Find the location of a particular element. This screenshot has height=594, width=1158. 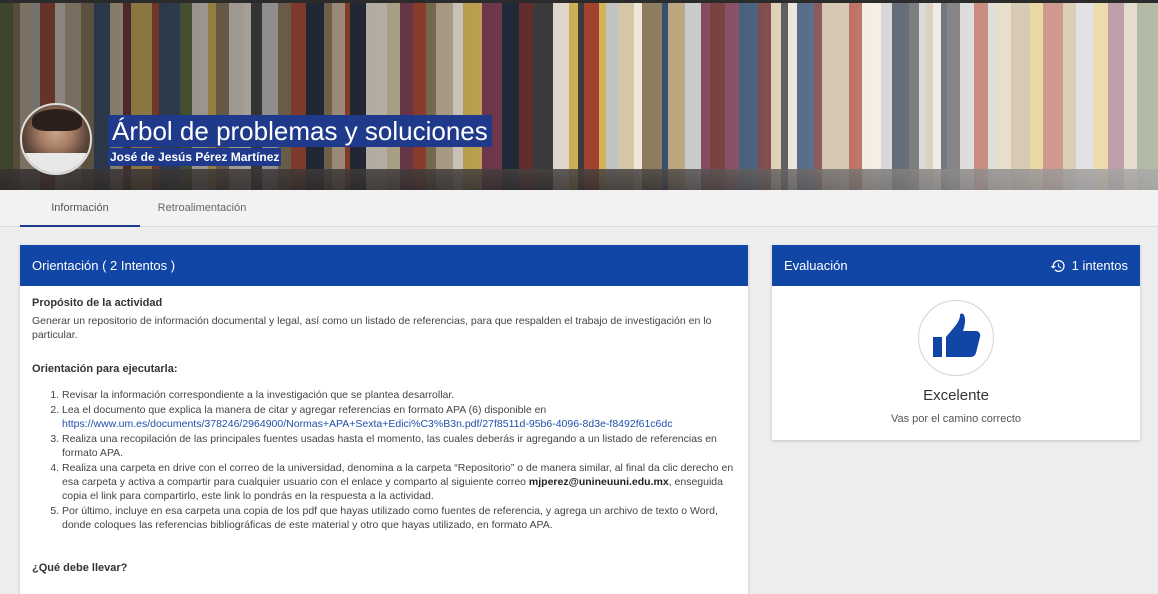

evaluation-title: Evaluación is located at coordinates (816, 265).